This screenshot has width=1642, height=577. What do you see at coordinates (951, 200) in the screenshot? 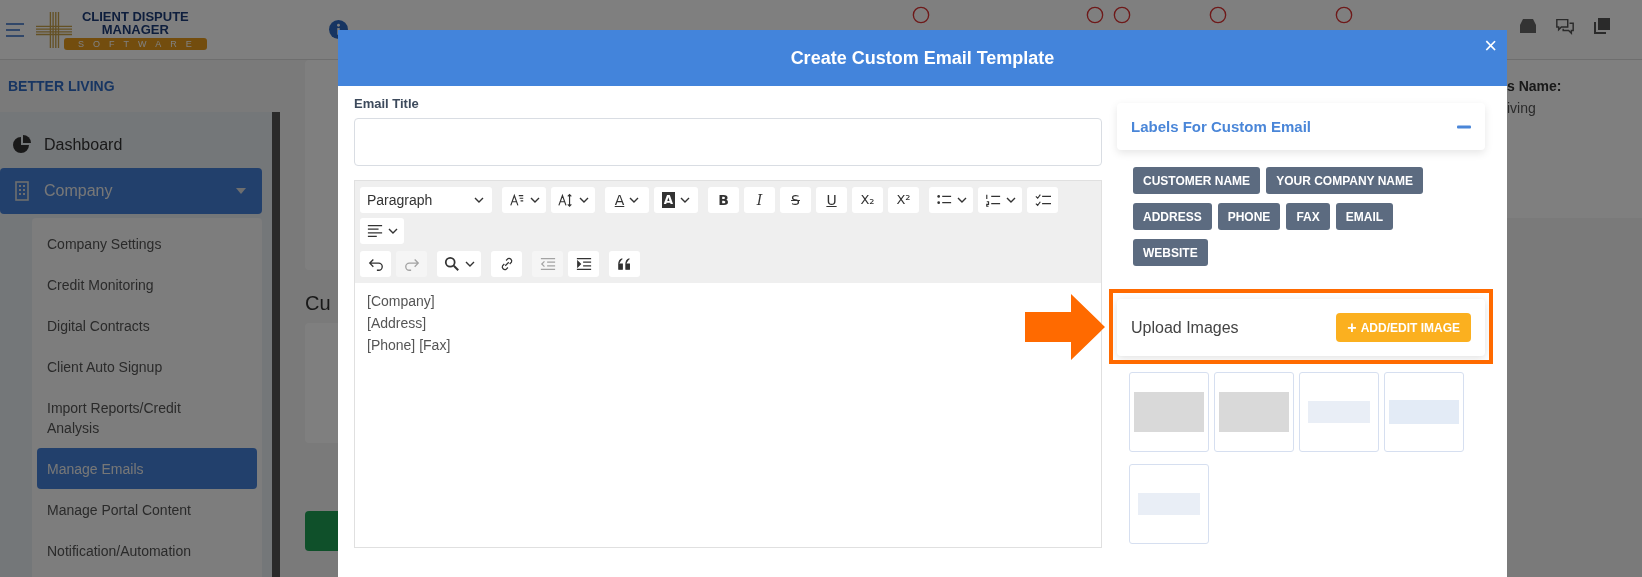
I see `bulleted-list-button` at bounding box center [951, 200].